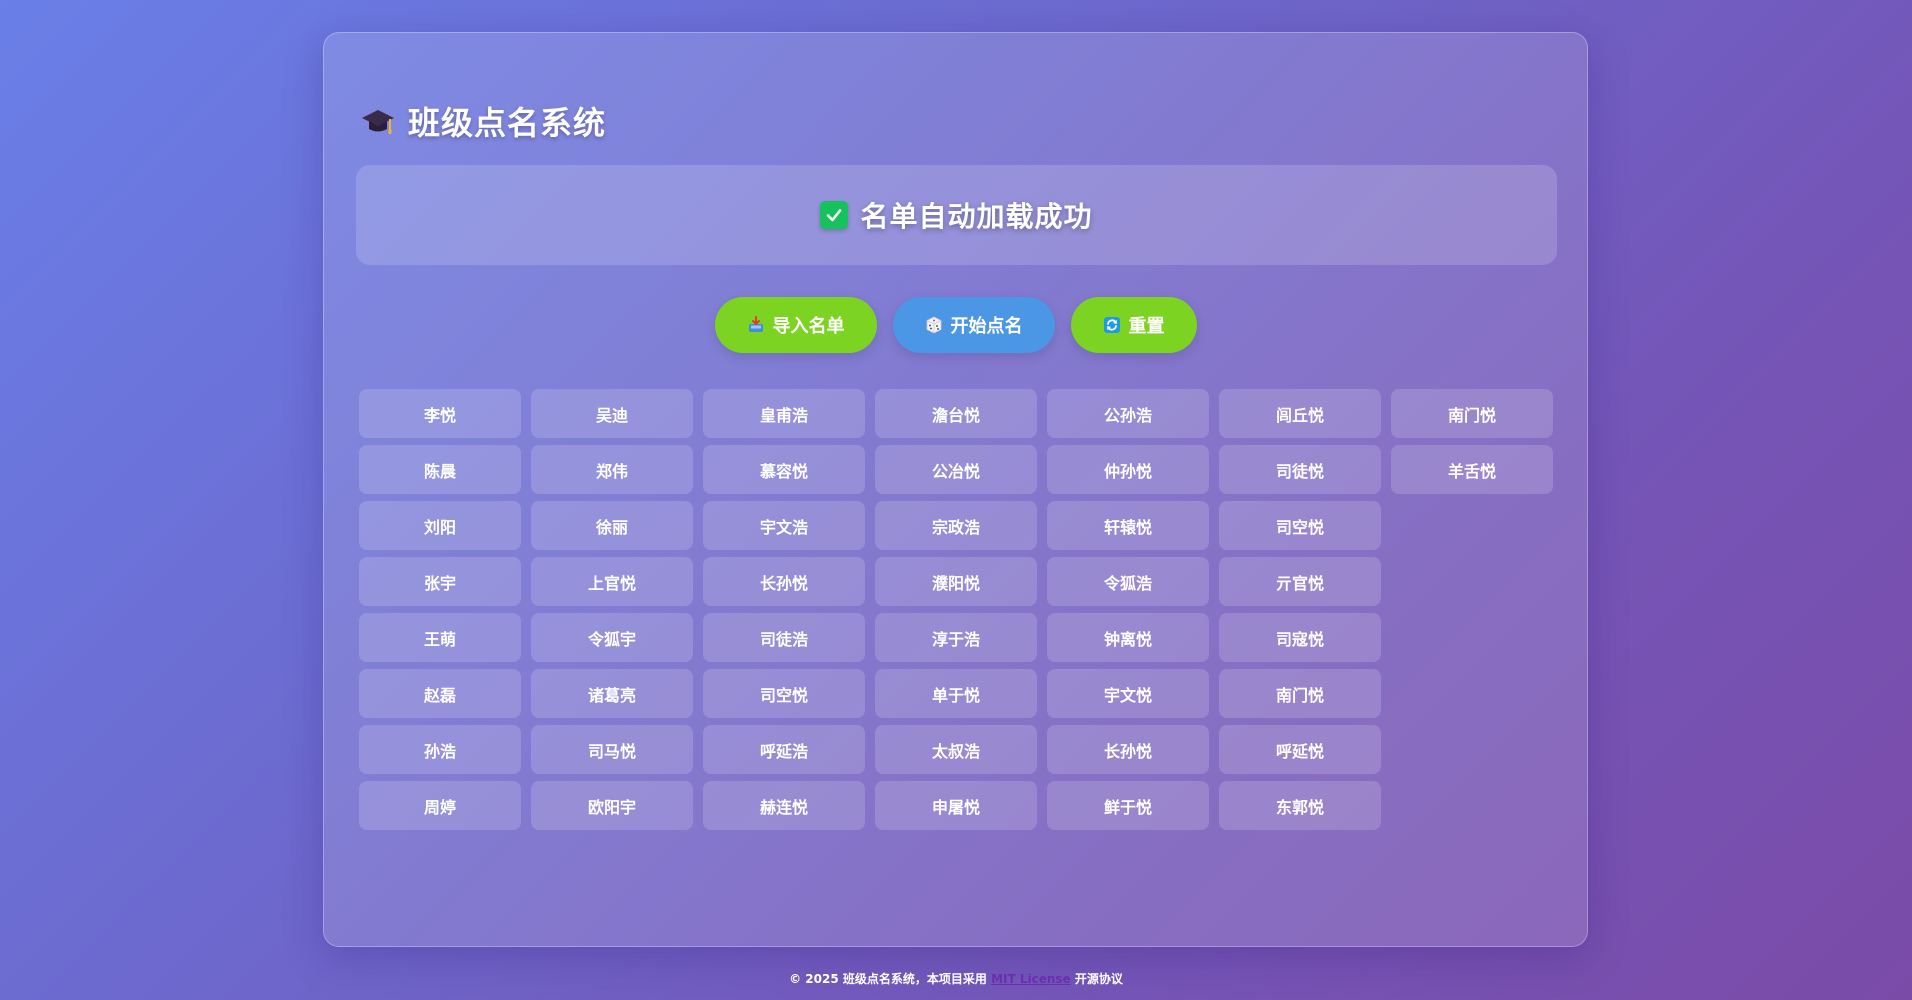 Image resolution: width=1912 pixels, height=1000 pixels. Describe the element at coordinates (612, 413) in the screenshot. I see `student-name-cell: 吴迪` at that location.